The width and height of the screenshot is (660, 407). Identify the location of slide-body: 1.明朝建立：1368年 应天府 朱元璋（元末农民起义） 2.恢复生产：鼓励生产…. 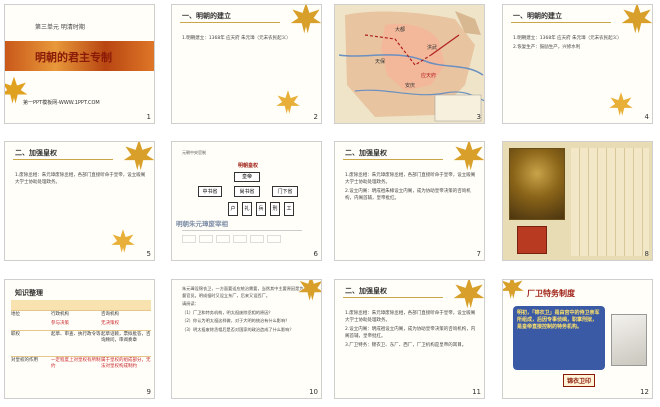
(578, 44).